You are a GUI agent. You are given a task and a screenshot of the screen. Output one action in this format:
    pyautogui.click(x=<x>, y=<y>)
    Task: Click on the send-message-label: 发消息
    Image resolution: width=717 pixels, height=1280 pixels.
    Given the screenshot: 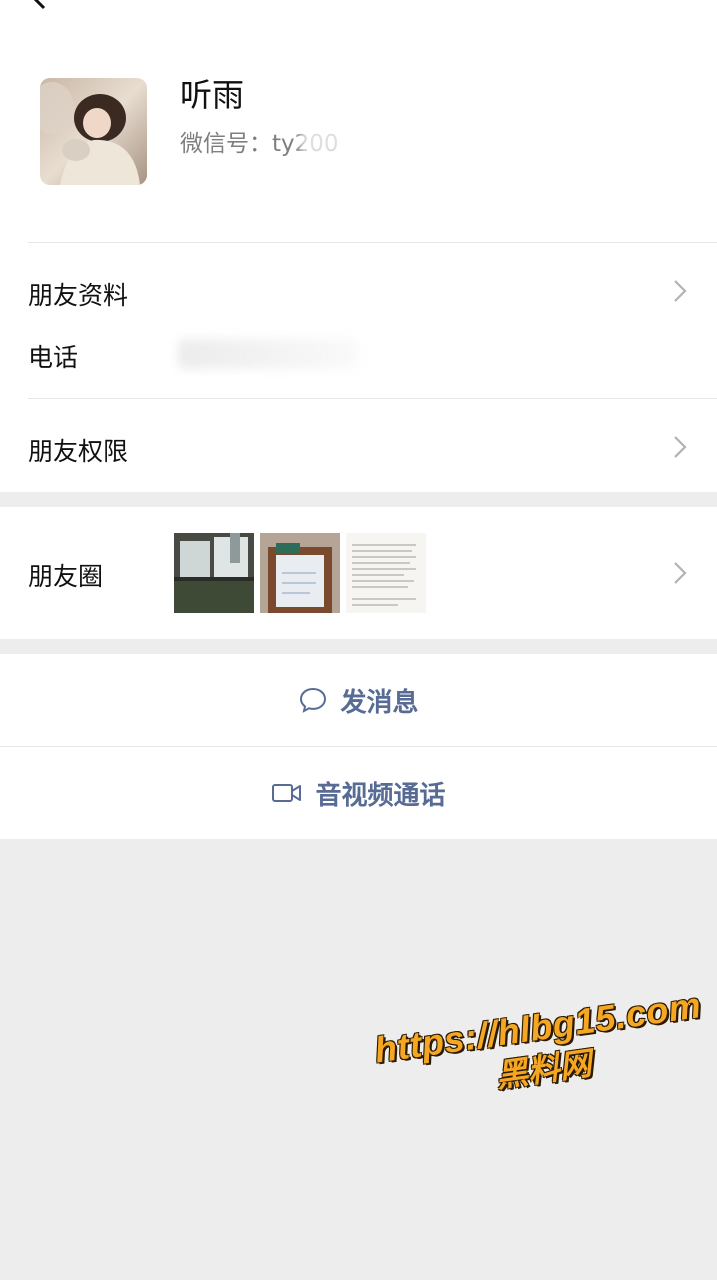 What is the action you would take?
    pyautogui.click(x=379, y=702)
    